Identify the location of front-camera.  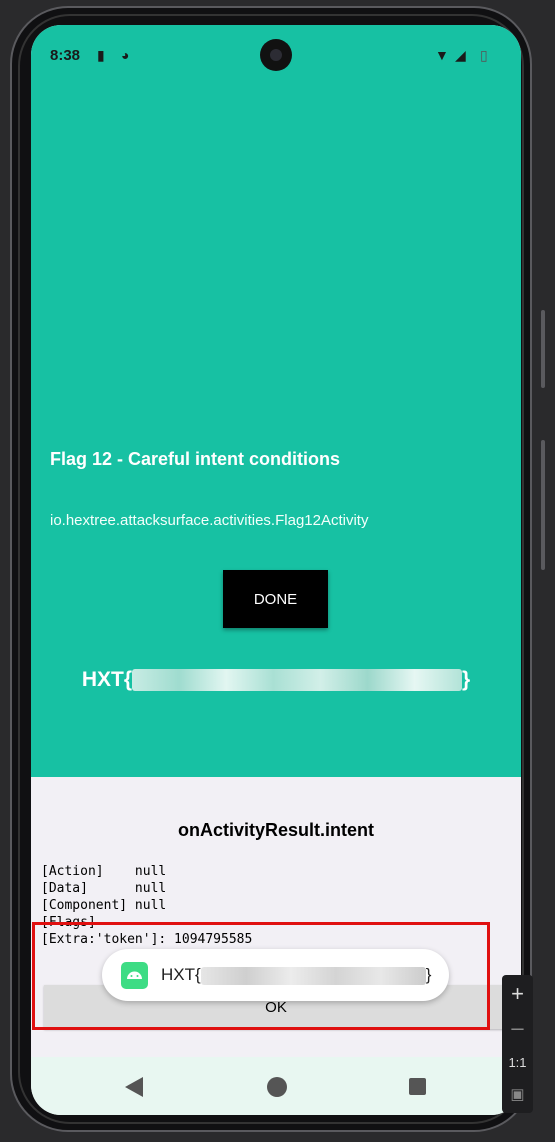
(276, 55).